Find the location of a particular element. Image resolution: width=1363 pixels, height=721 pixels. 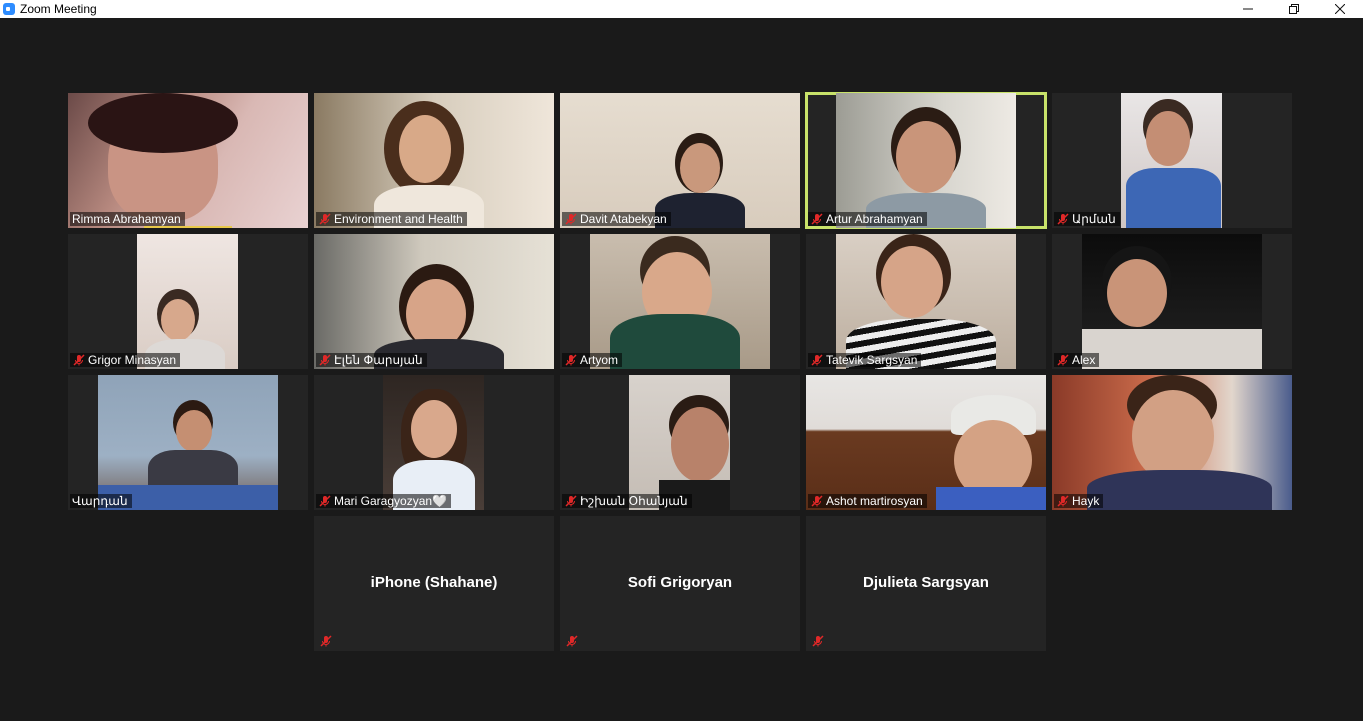

participant-nameplate: Իշխան Օհանյան is located at coordinates (627, 501).